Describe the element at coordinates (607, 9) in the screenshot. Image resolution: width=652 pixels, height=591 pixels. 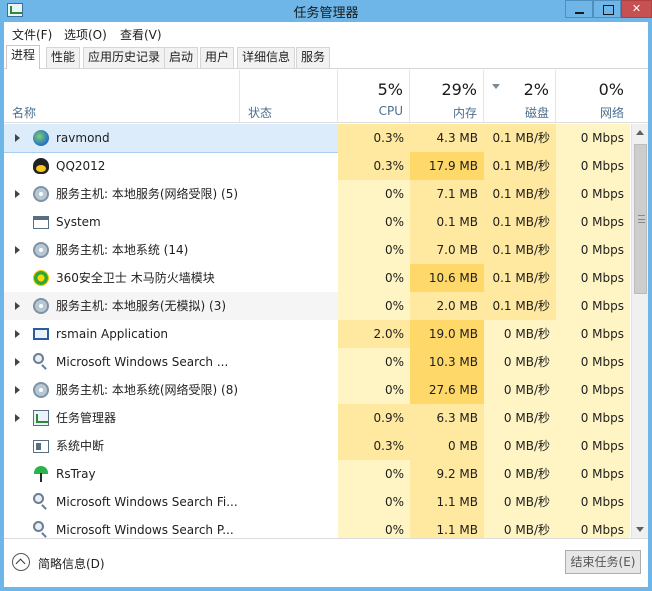
I see `maximize-button` at that location.